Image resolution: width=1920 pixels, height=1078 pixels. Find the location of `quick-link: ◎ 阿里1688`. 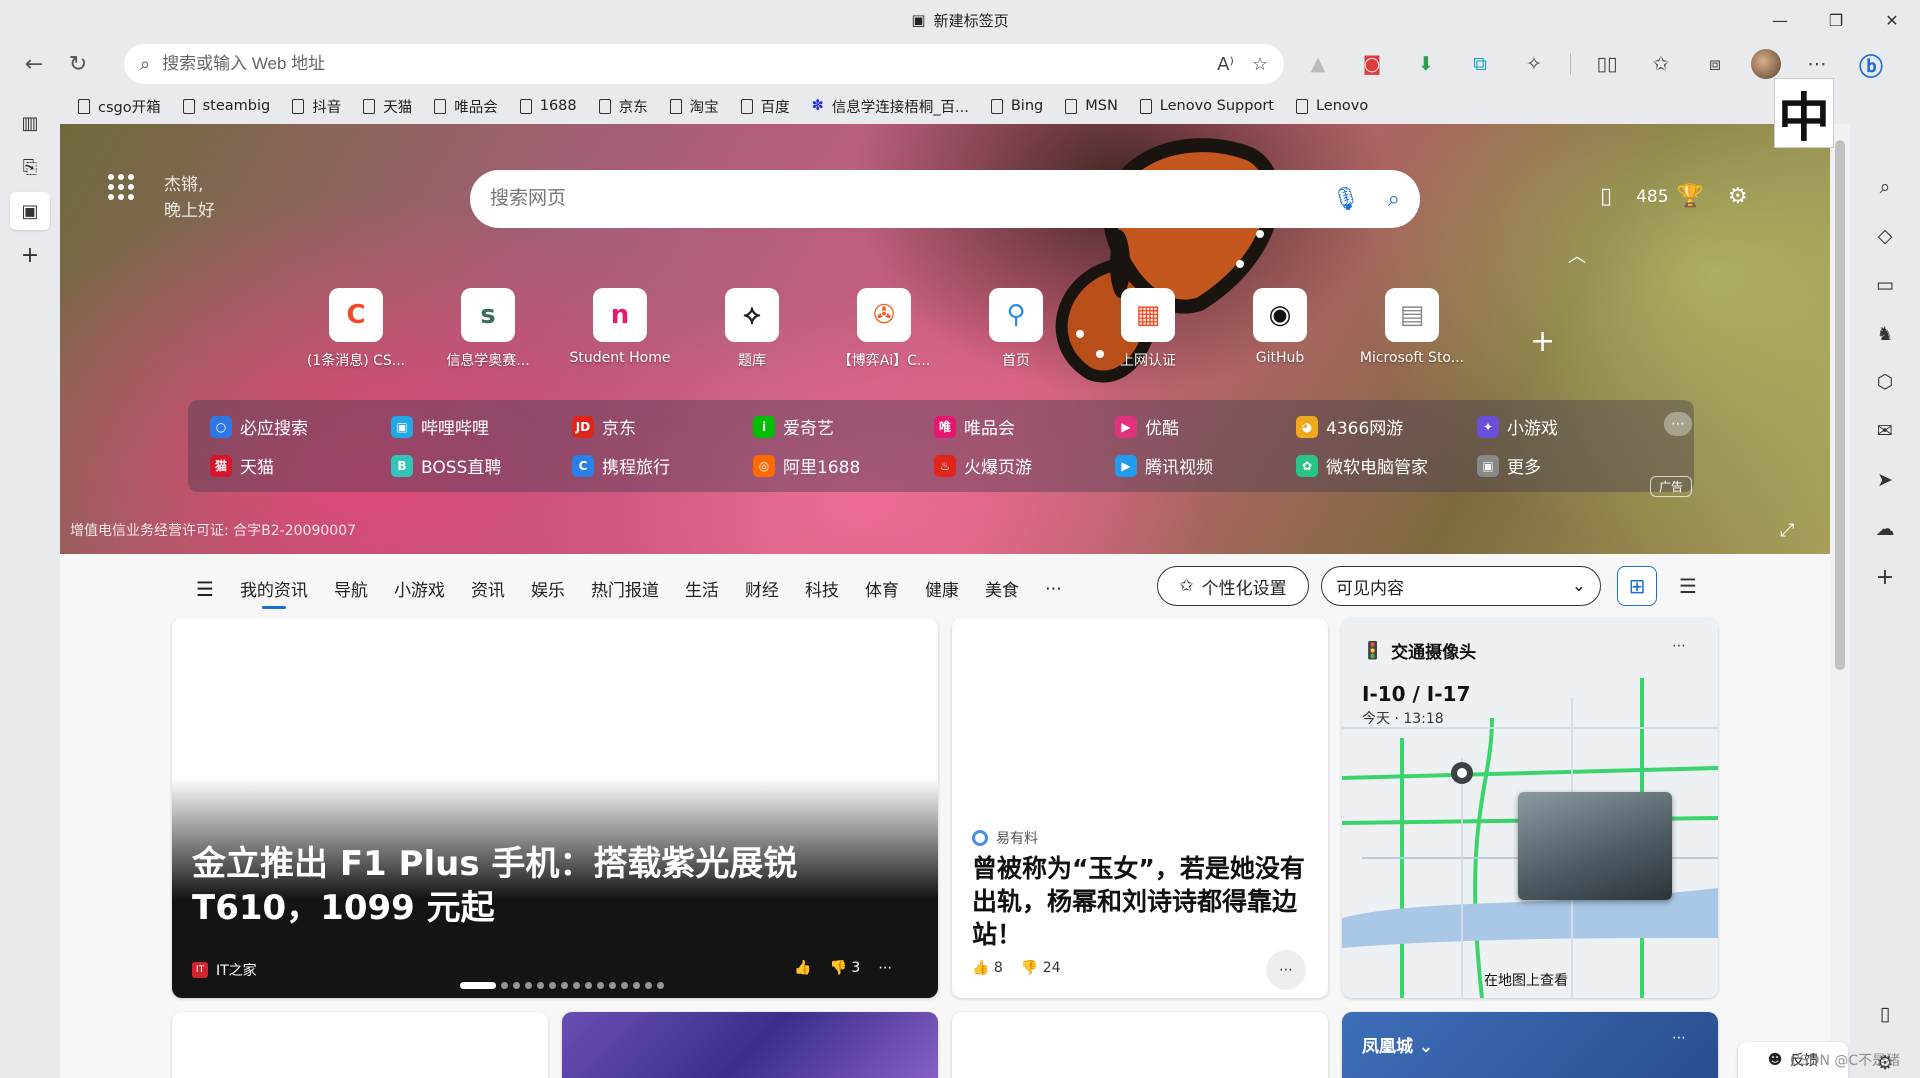

quick-link: ◎ 阿里1688 is located at coordinates (843, 465).